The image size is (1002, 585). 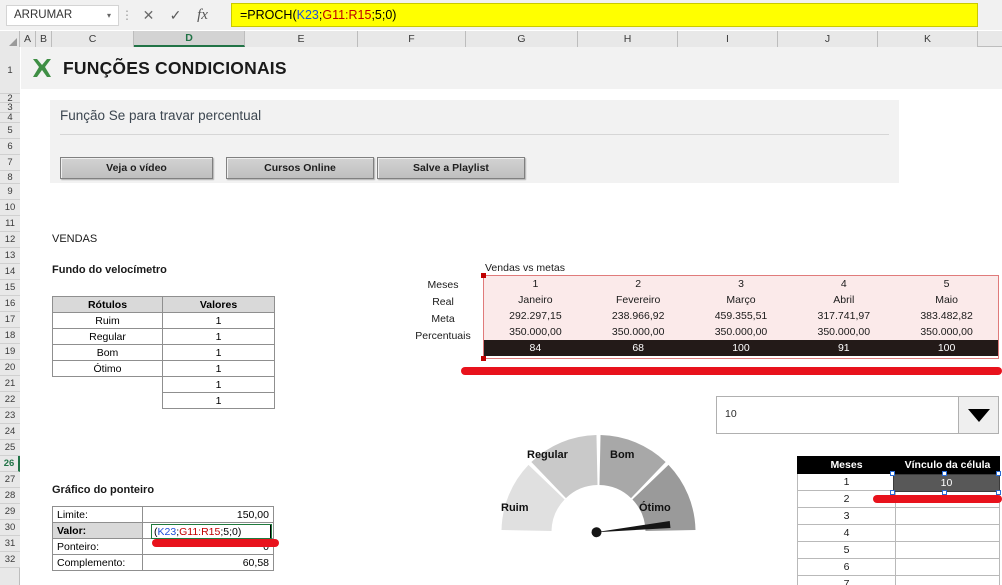 I want to click on vvm-cell-percentuais-2: 68, so click(x=638, y=348).